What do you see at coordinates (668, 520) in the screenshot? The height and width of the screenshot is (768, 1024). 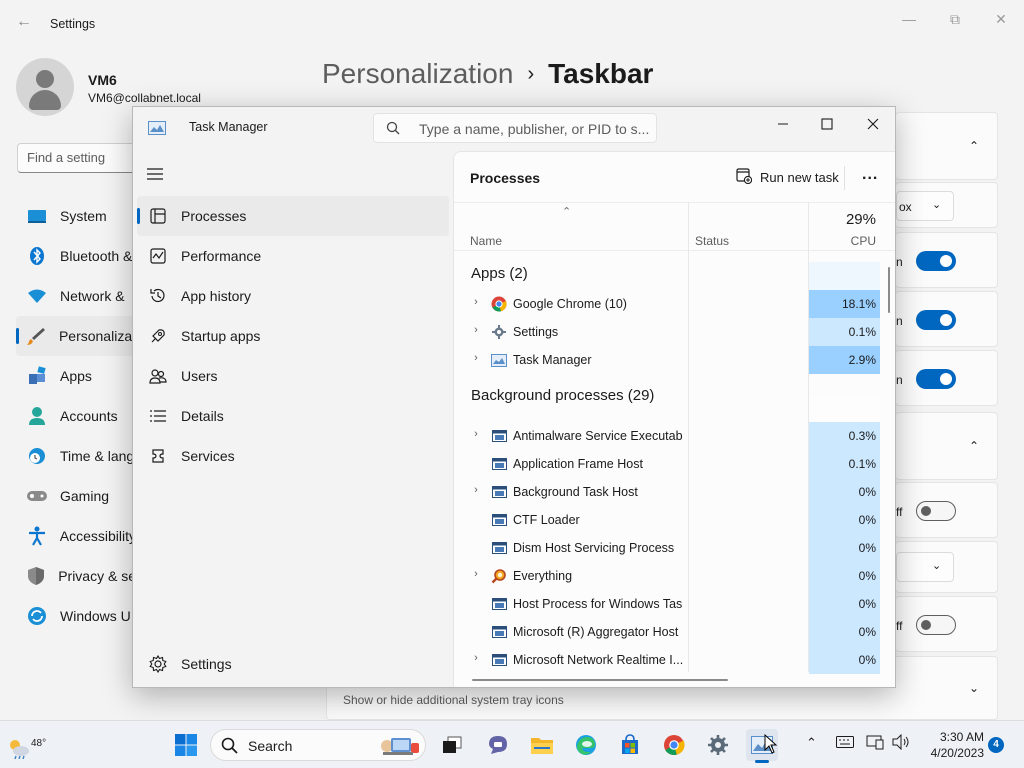 I see `table-row: CTF Loader 0%` at bounding box center [668, 520].